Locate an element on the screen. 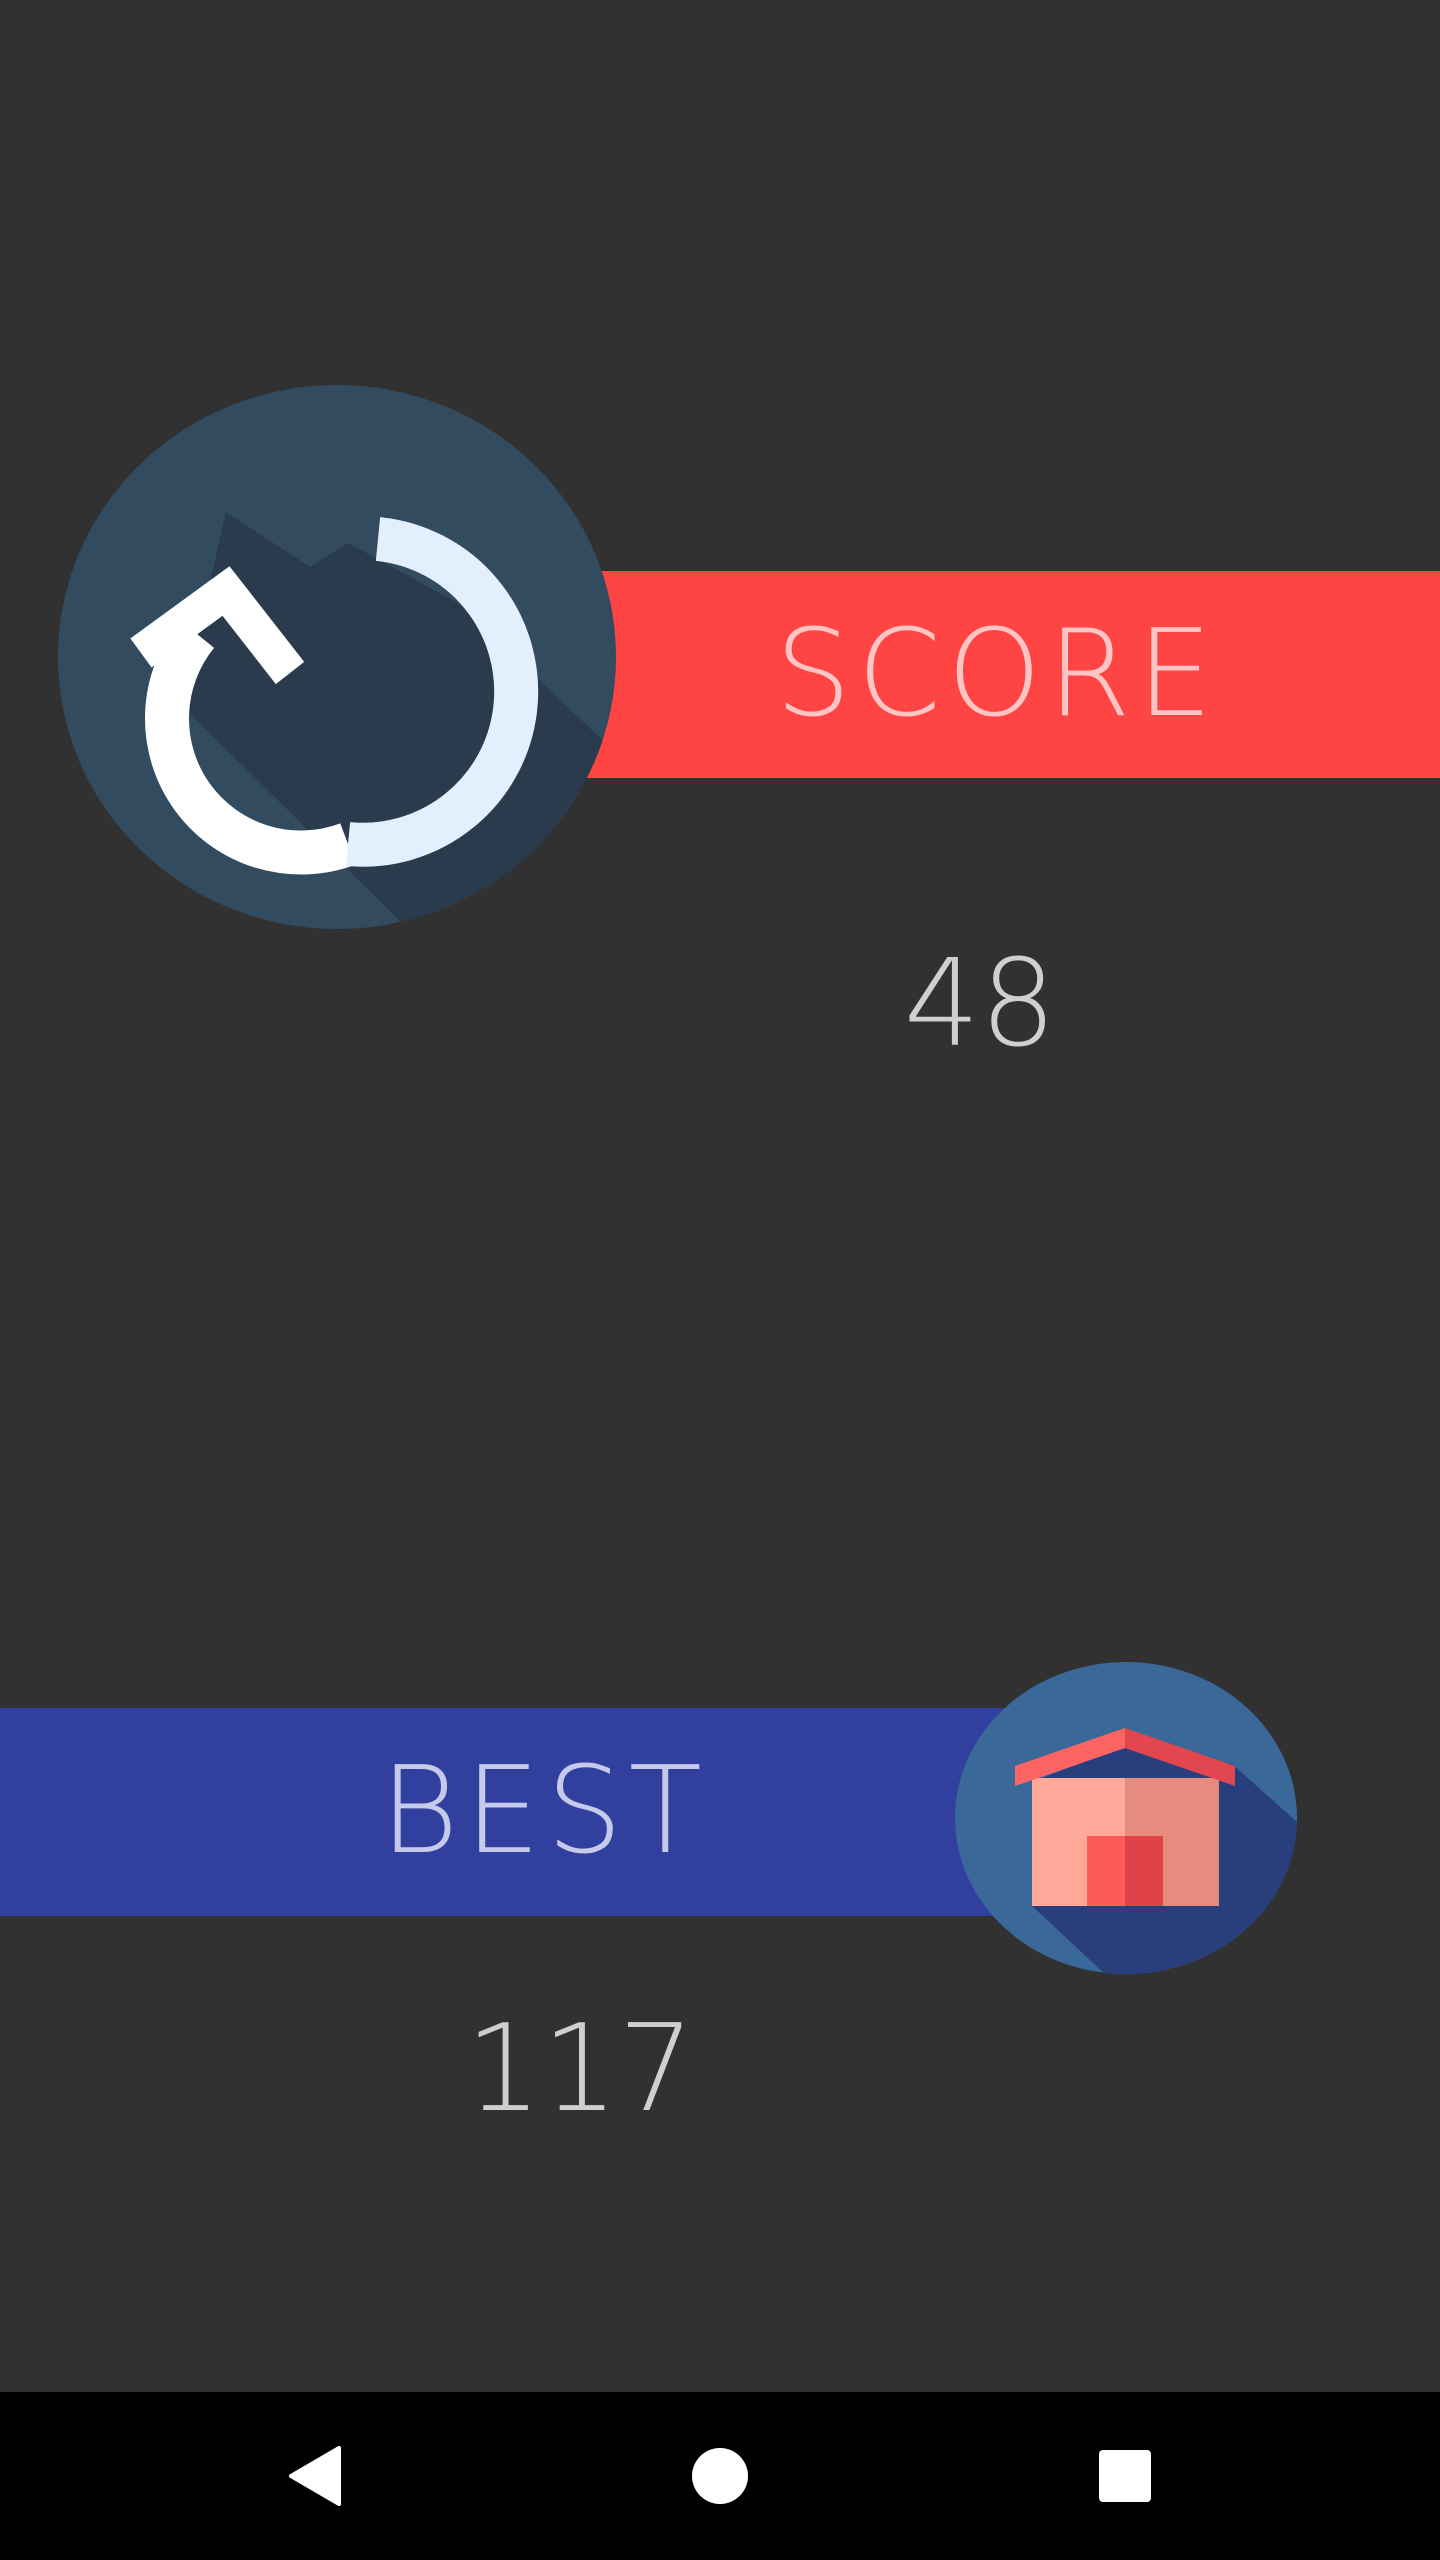  back-triangle-icon is located at coordinates (315, 2476).